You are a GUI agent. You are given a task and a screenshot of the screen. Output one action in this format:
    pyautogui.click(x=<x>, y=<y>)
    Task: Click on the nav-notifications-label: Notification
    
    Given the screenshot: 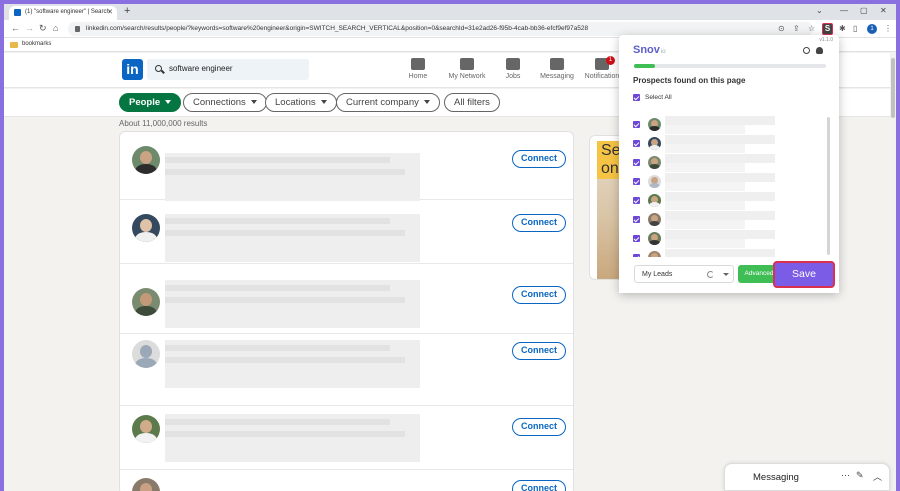 What is the action you would take?
    pyautogui.click(x=602, y=76)
    